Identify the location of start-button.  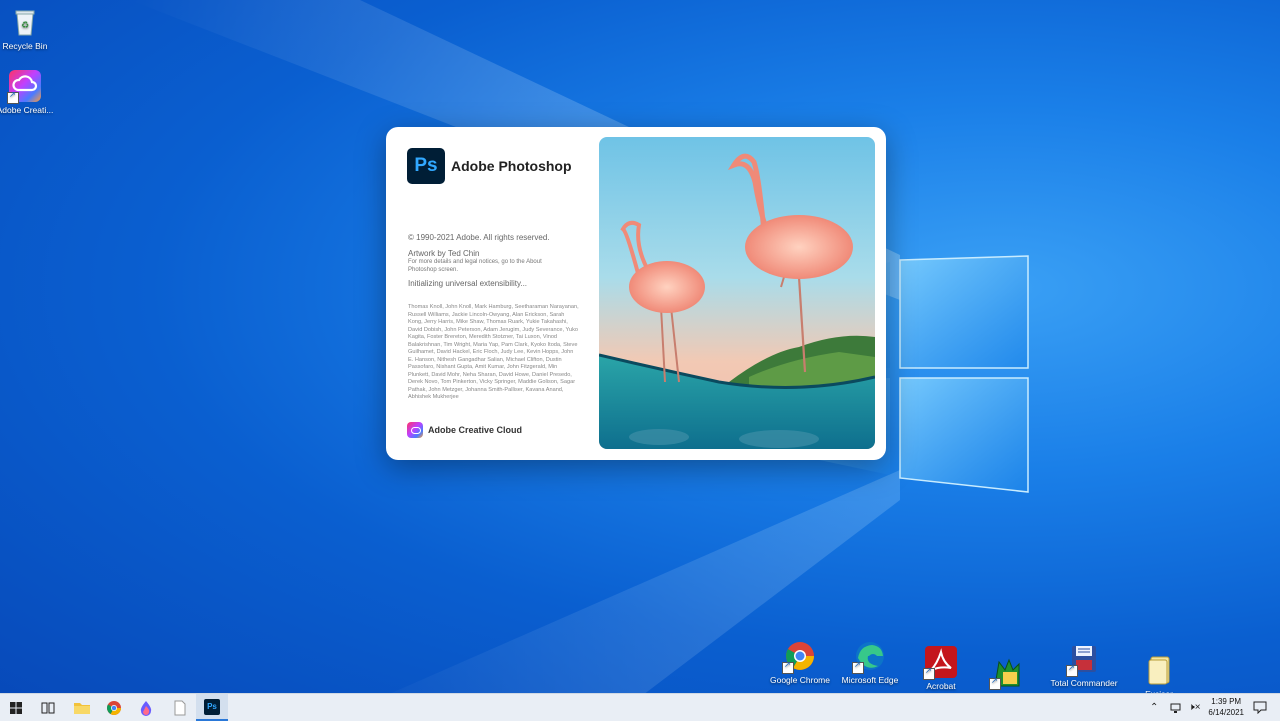
(16, 707).